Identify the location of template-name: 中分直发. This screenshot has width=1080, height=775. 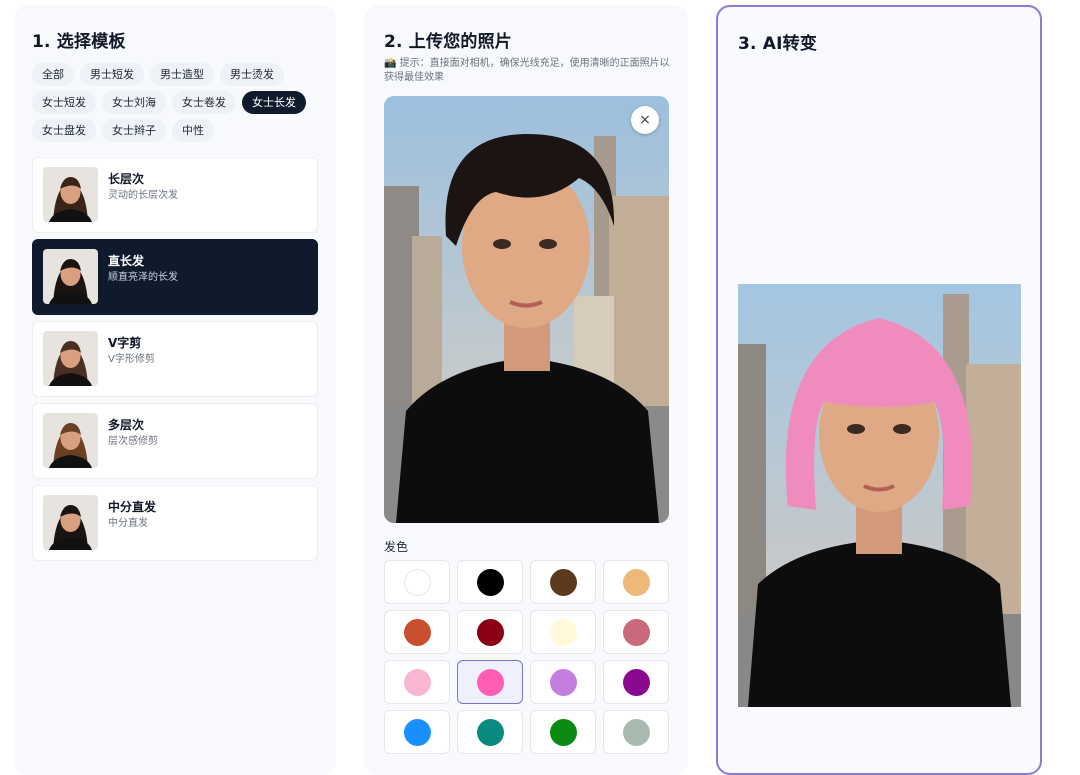
(132, 507).